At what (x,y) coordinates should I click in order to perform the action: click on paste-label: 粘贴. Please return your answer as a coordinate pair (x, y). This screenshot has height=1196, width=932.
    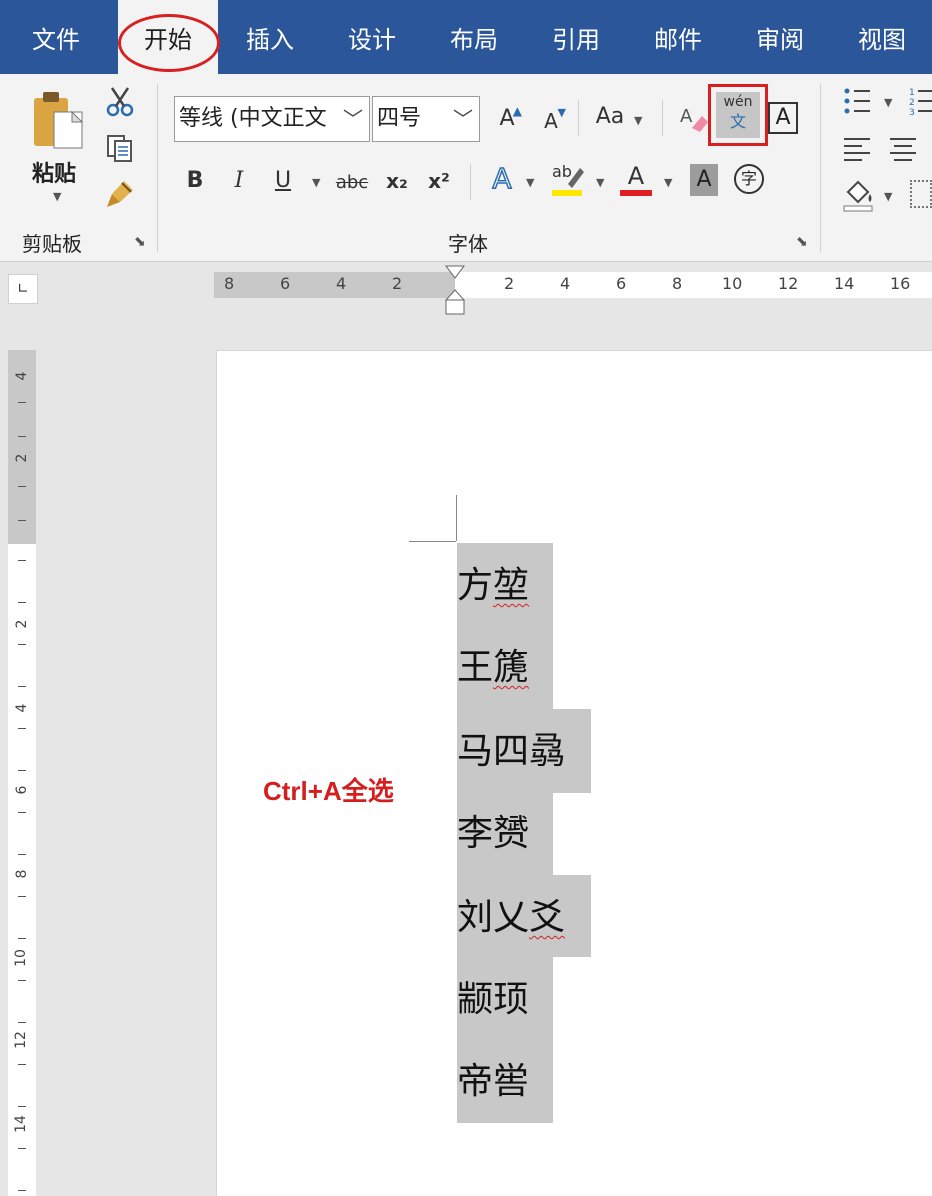
    Looking at the image, I should click on (54, 172).